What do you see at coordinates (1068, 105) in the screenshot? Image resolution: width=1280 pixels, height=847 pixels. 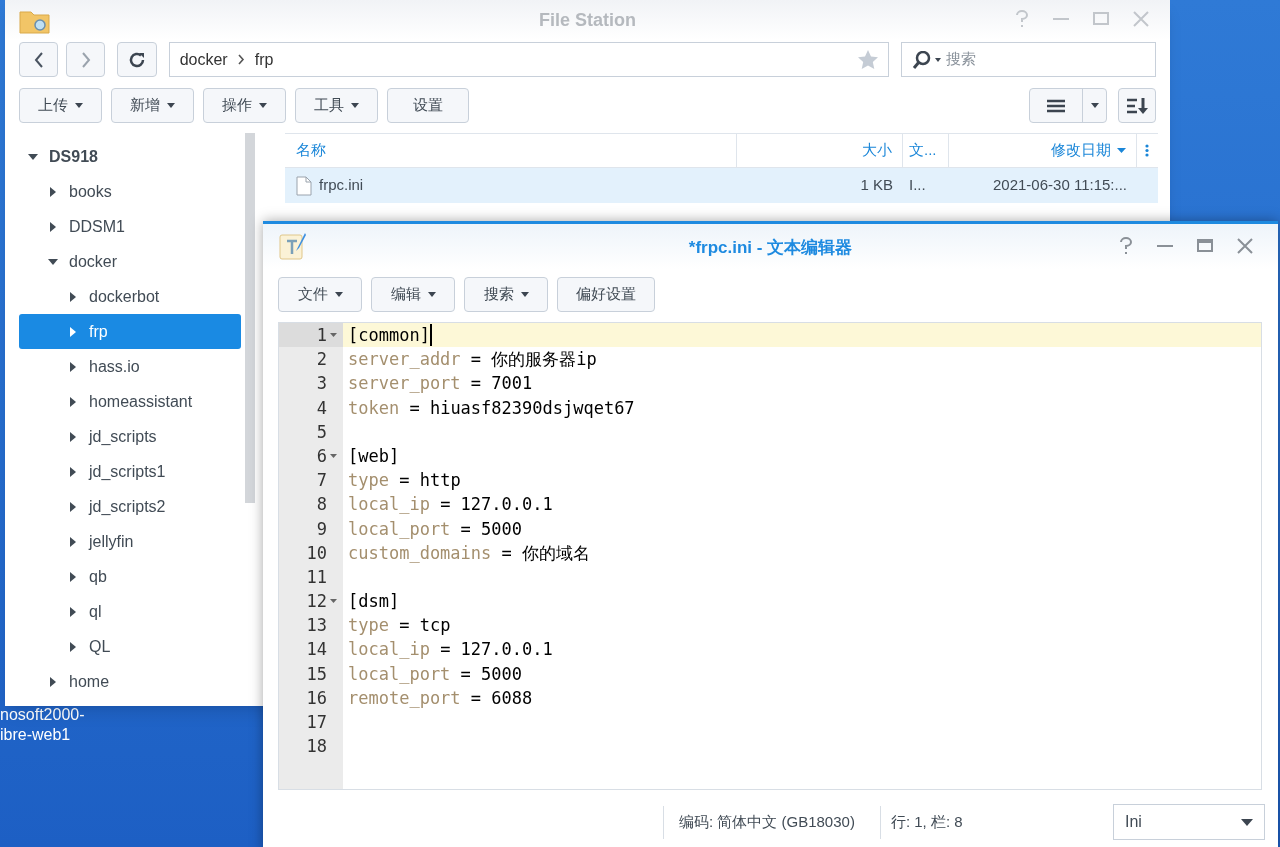 I see `view-mode-button` at bounding box center [1068, 105].